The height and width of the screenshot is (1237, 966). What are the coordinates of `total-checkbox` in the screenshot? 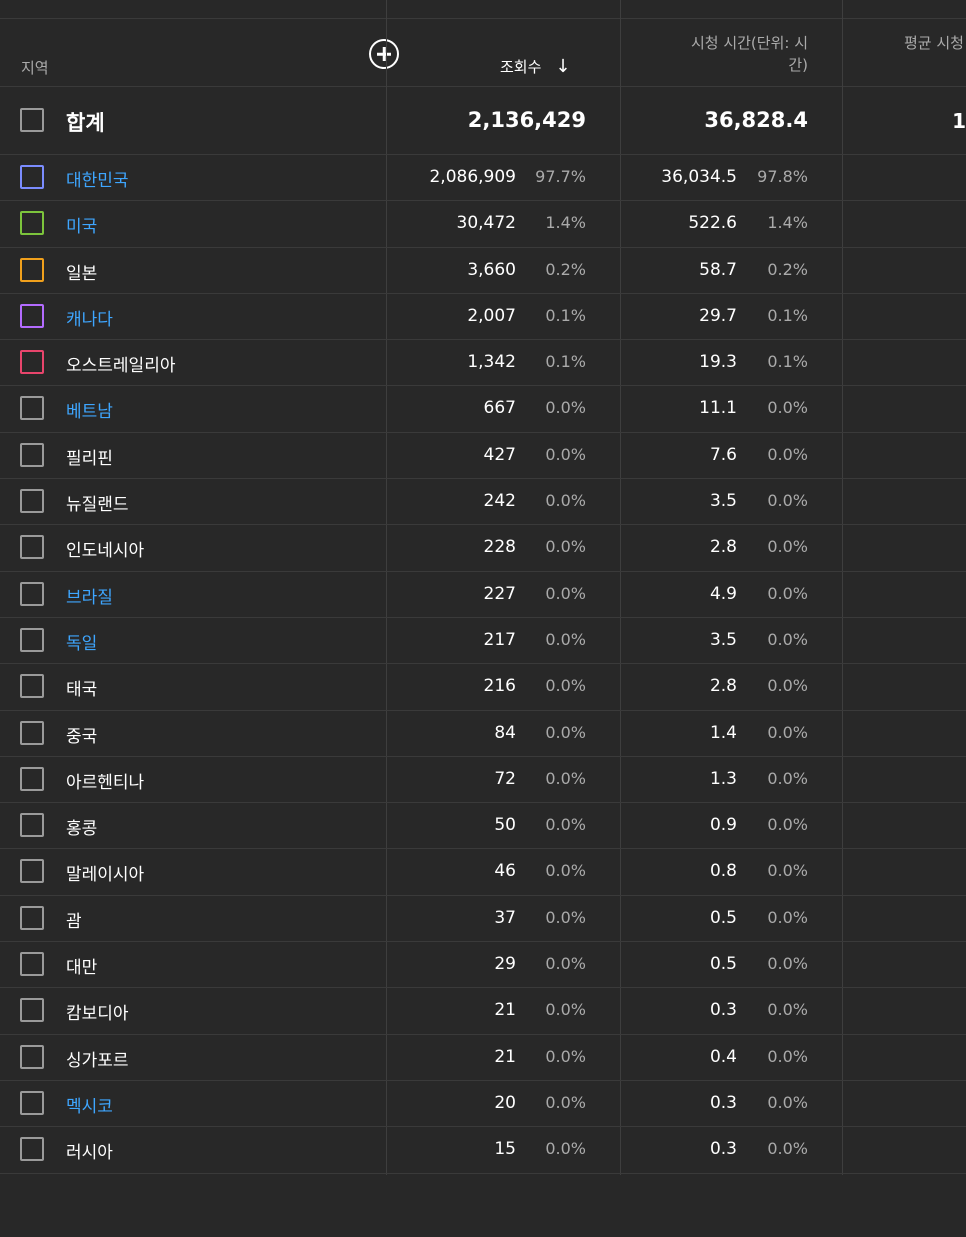 It's located at (32, 120).